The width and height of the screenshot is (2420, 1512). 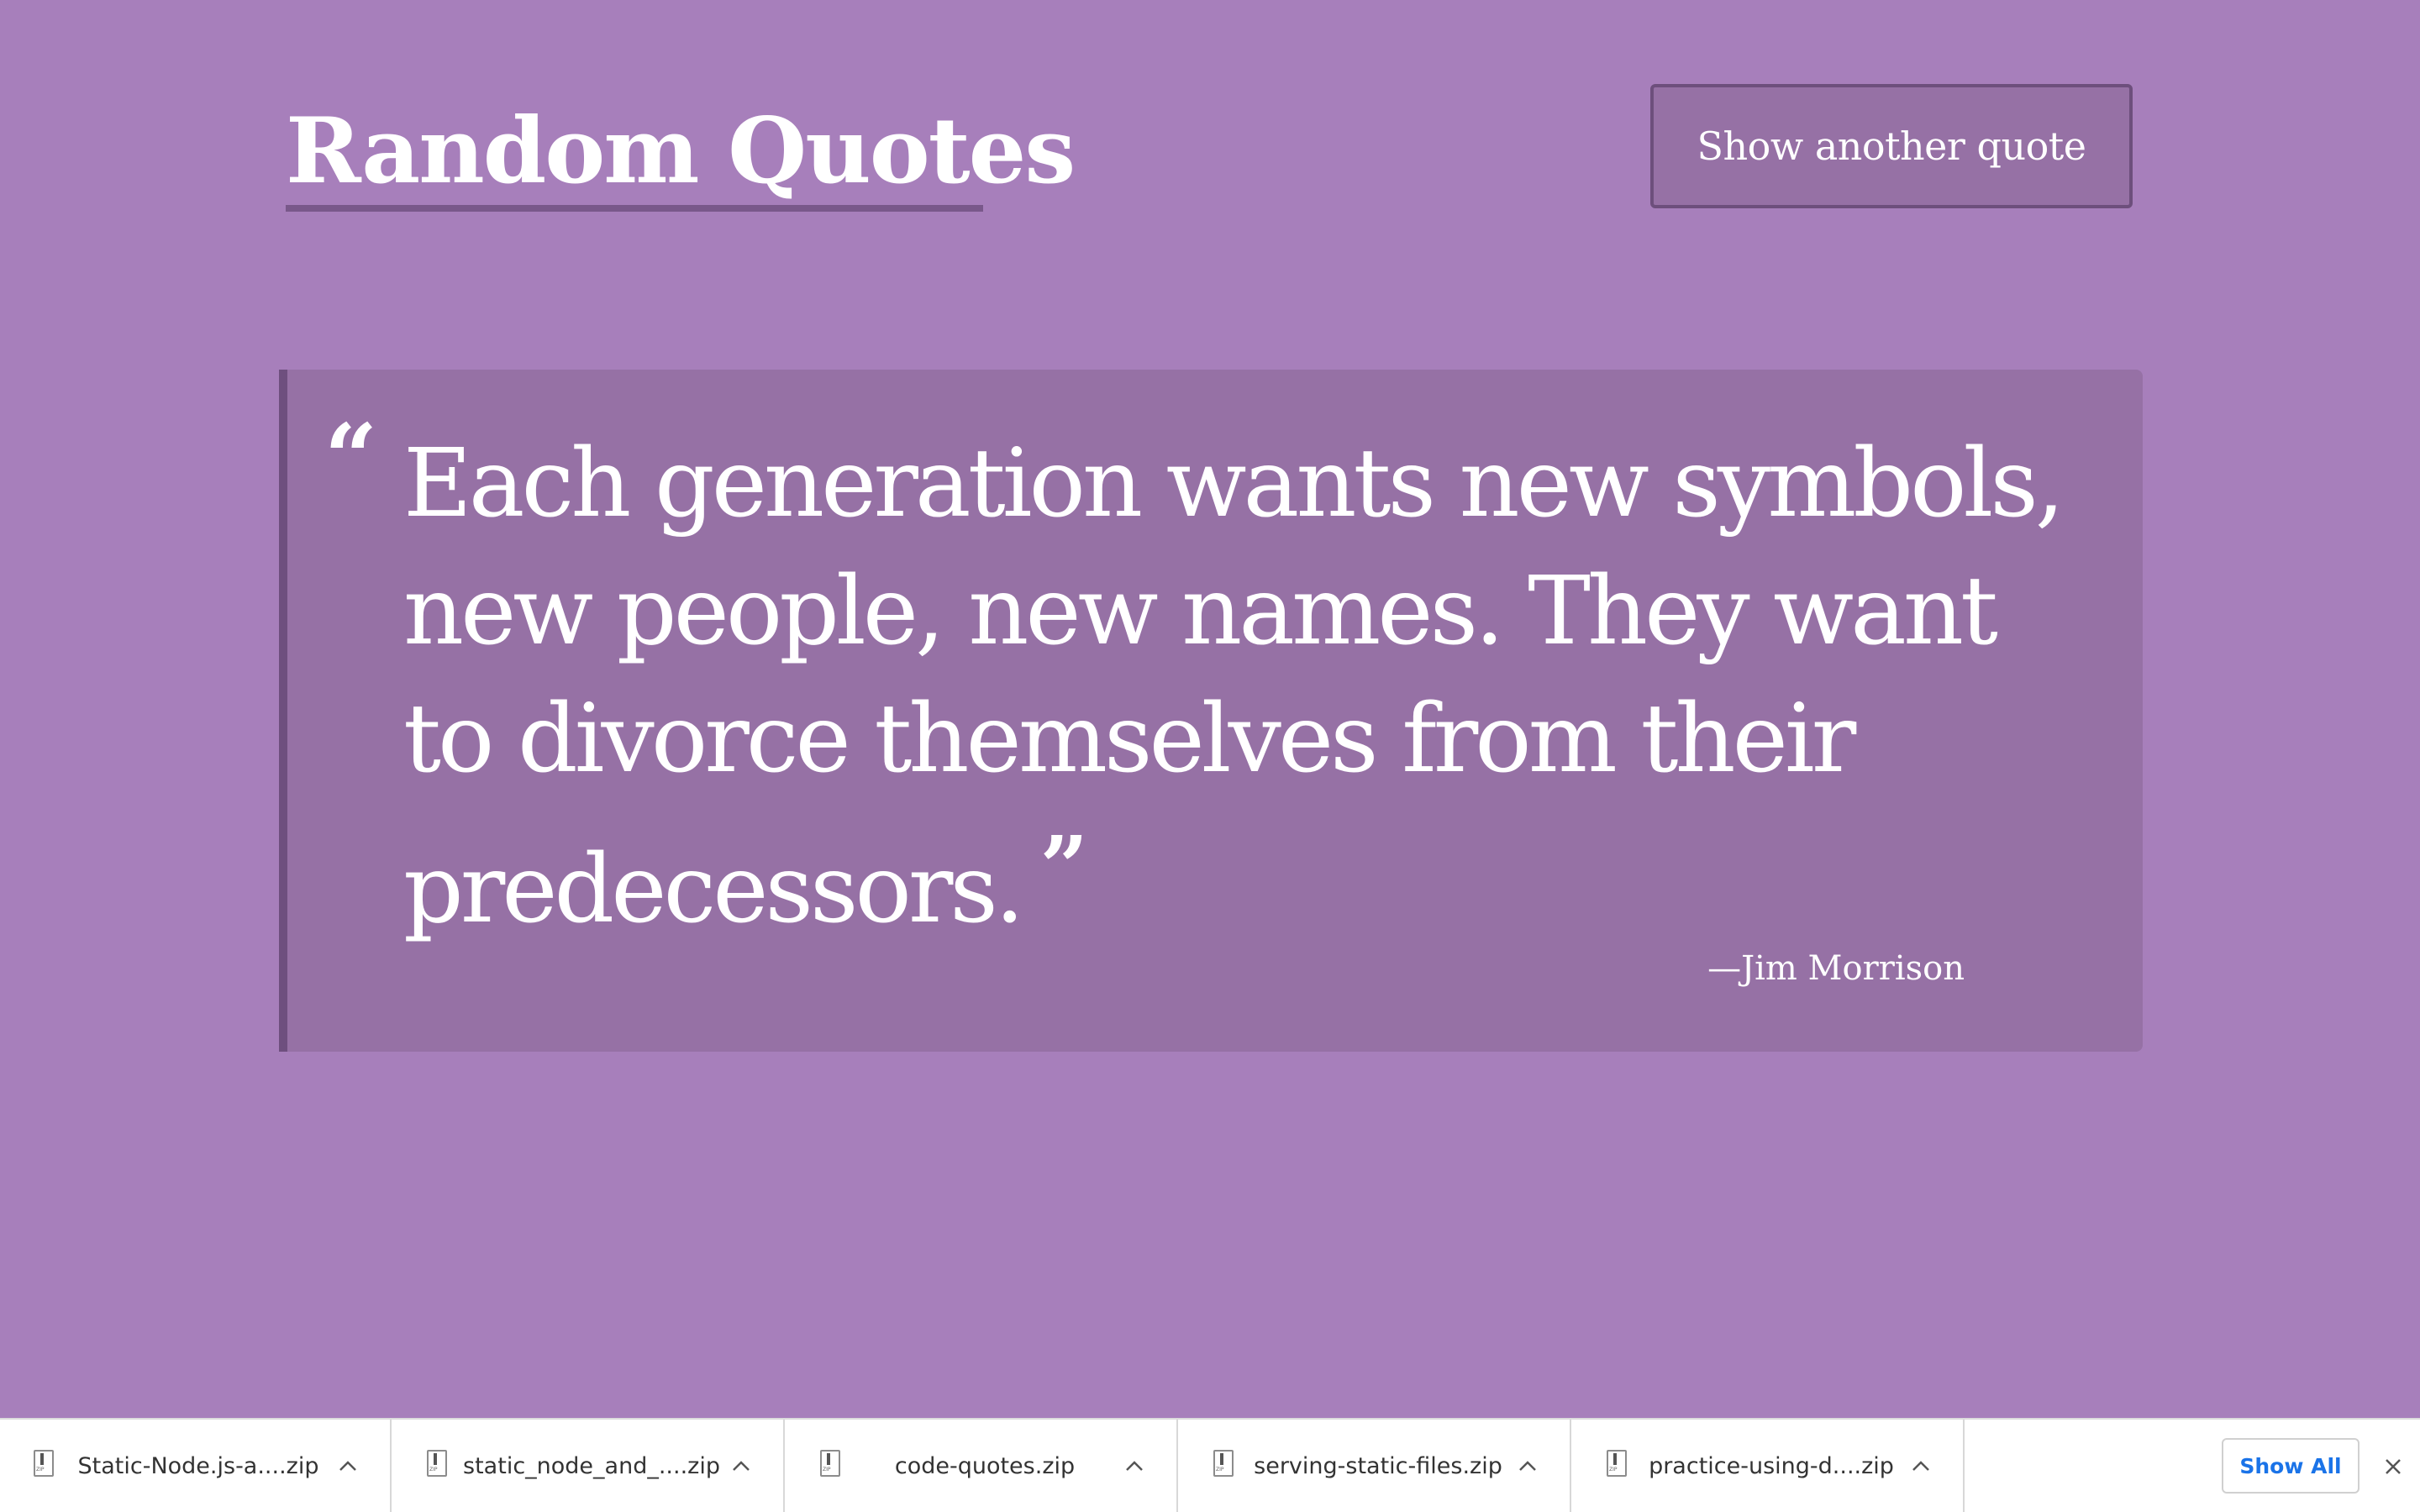 I want to click on download-item: serving-static-files.zip, so click(x=1376, y=1466).